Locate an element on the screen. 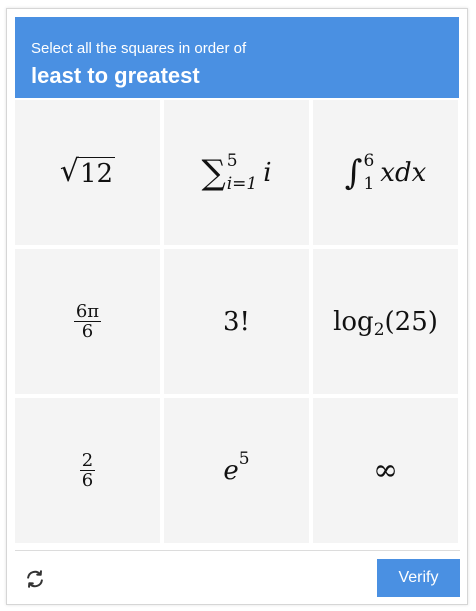 The width and height of the screenshot is (476, 611). footer-divider is located at coordinates (237, 550).